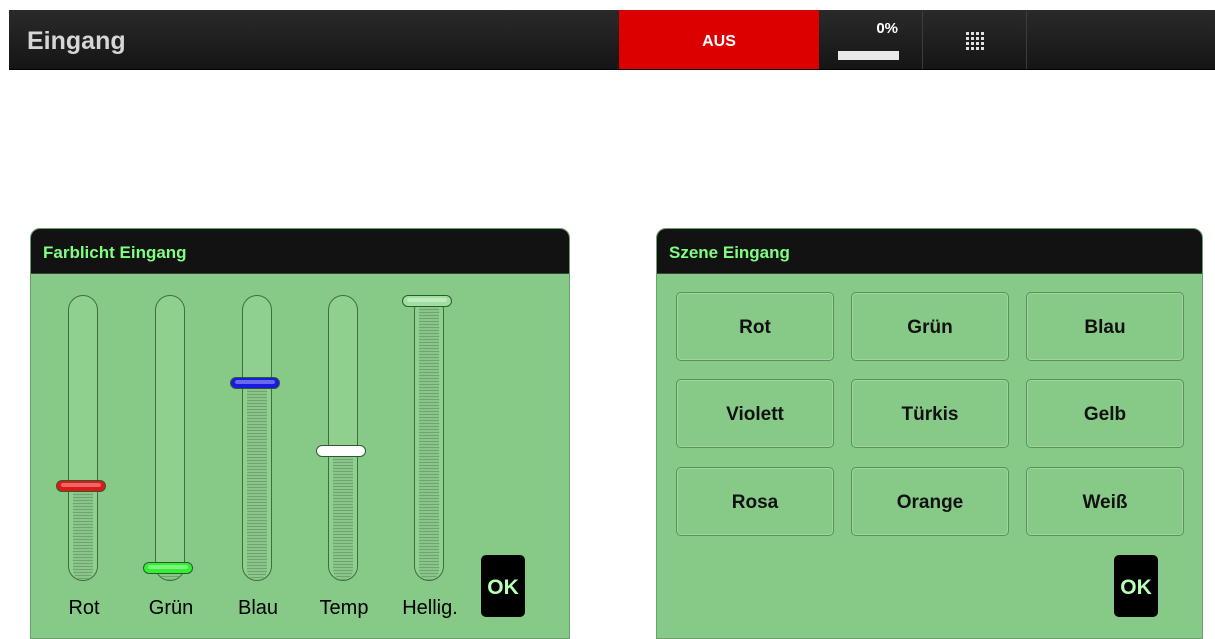 This screenshot has height=639, width=1215. What do you see at coordinates (84, 608) in the screenshot?
I see `slider-label: Rot` at bounding box center [84, 608].